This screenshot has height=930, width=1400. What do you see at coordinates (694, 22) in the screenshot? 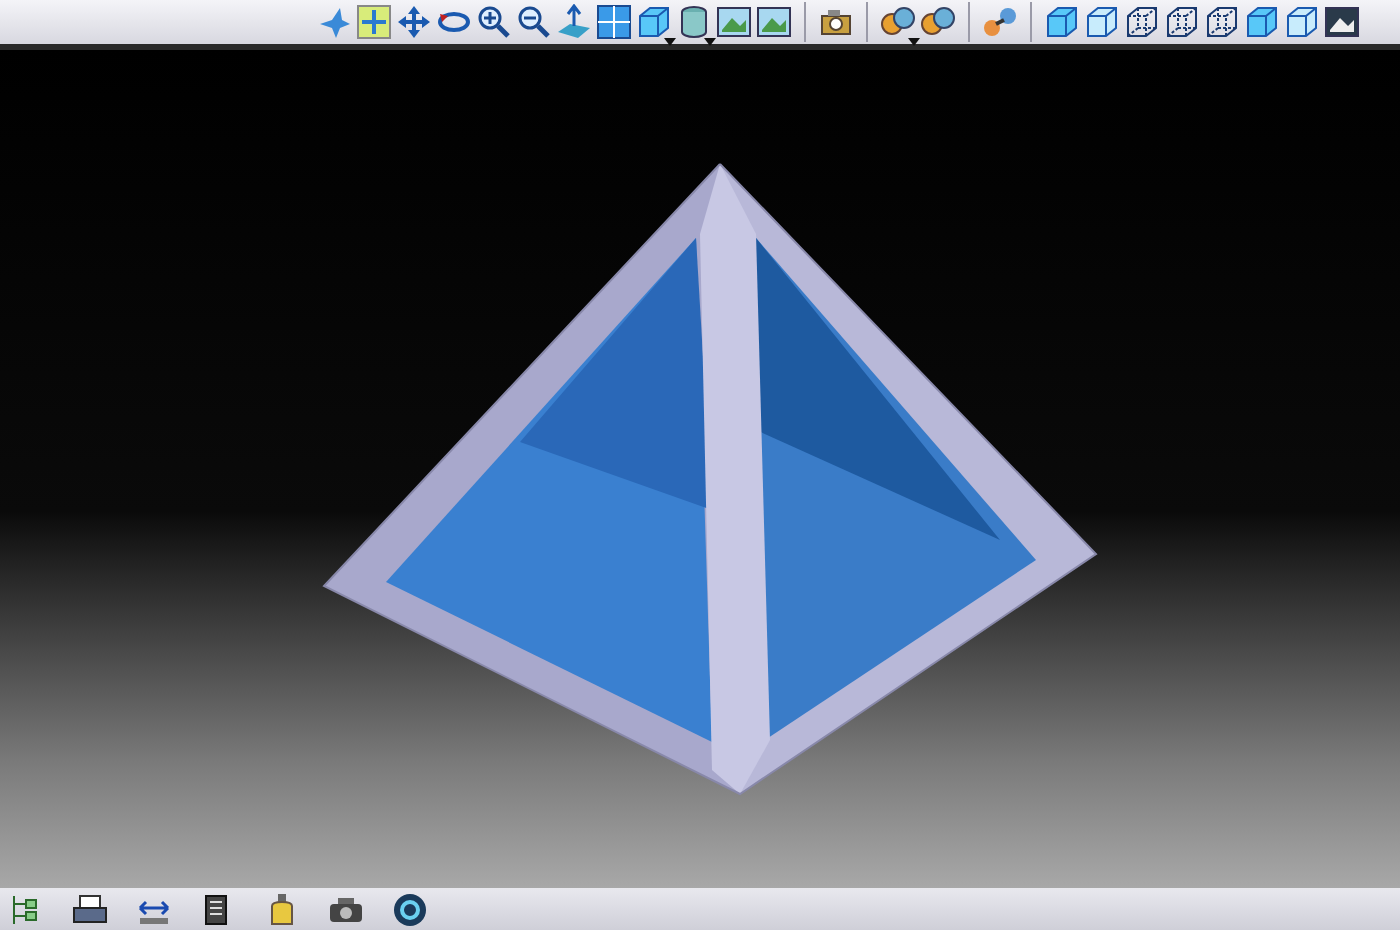
I see `cylinder-icon` at bounding box center [694, 22].